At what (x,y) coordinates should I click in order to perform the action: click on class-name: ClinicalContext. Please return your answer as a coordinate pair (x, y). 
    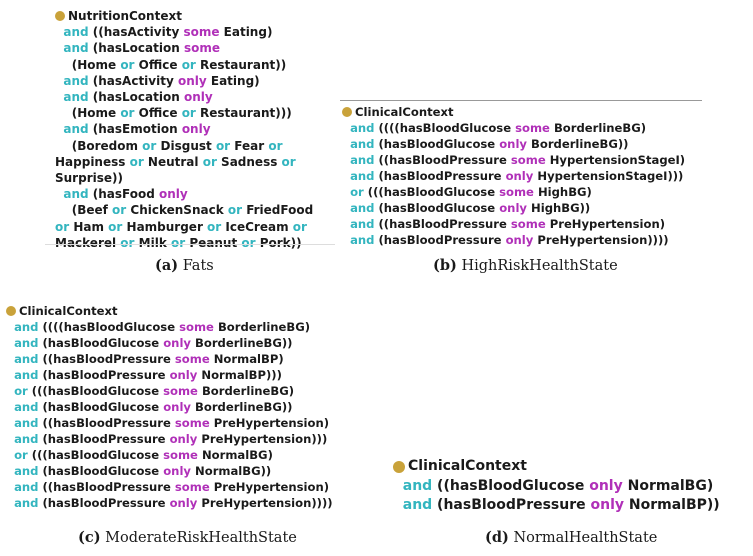
    Looking at the image, I should click on (68, 311).